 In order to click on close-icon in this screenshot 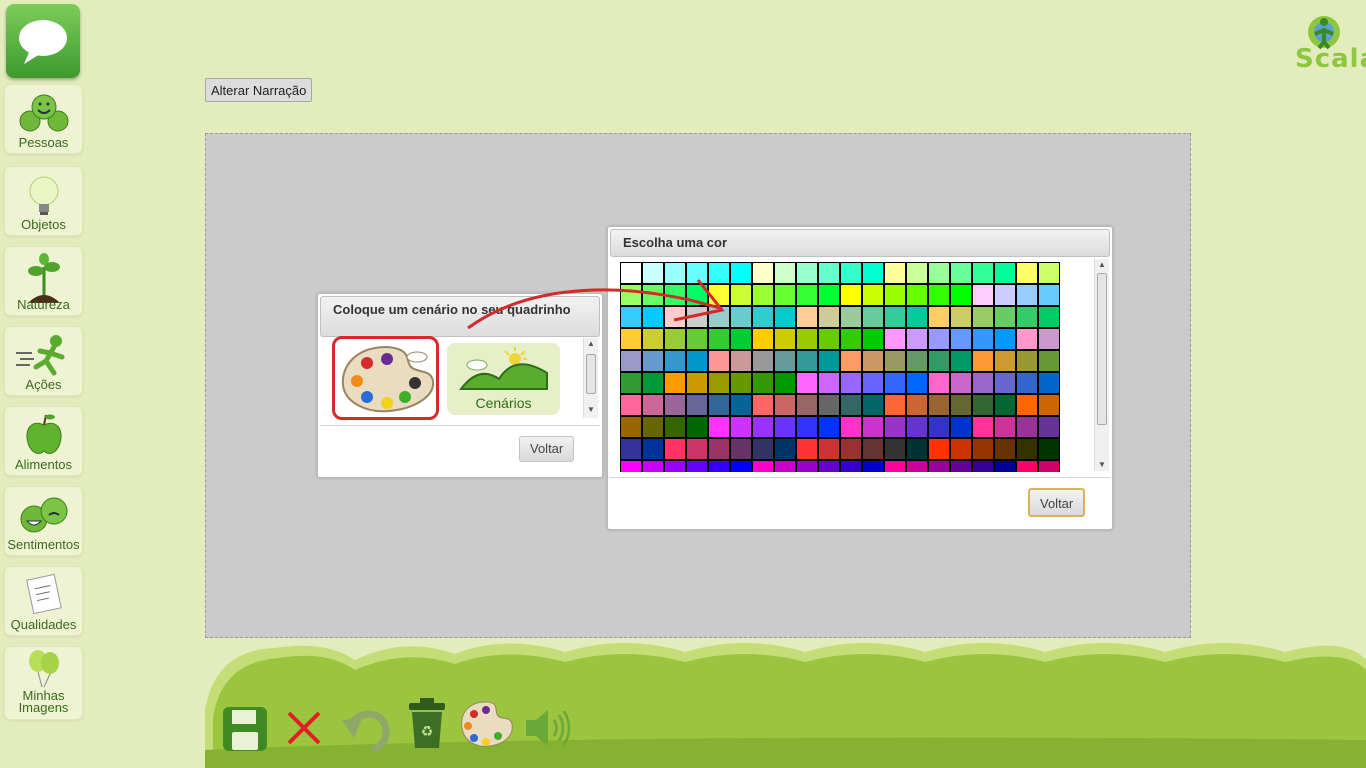, I will do `click(304, 728)`.